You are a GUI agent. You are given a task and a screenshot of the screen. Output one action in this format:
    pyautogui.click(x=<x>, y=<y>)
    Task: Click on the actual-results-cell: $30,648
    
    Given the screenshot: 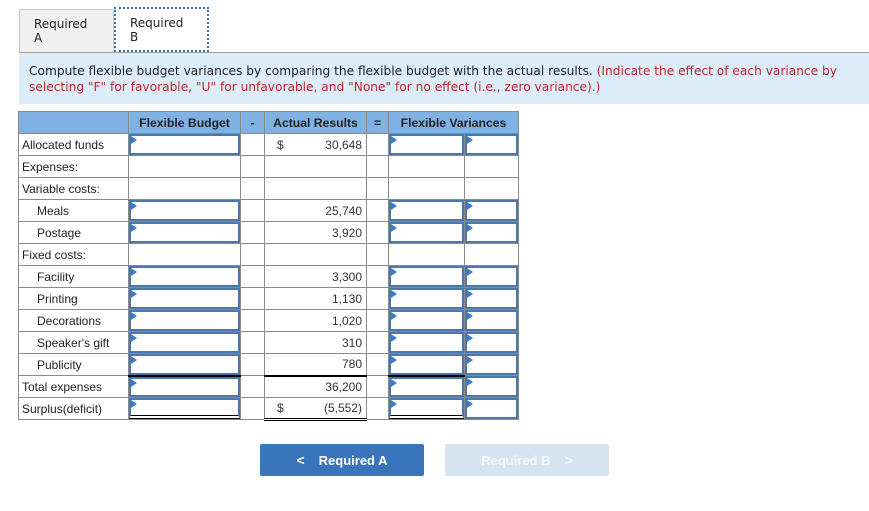 What is the action you would take?
    pyautogui.click(x=315, y=144)
    